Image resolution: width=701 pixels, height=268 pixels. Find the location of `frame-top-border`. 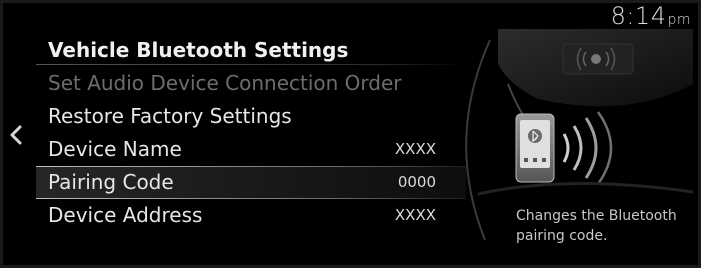

frame-top-border is located at coordinates (350, 1).